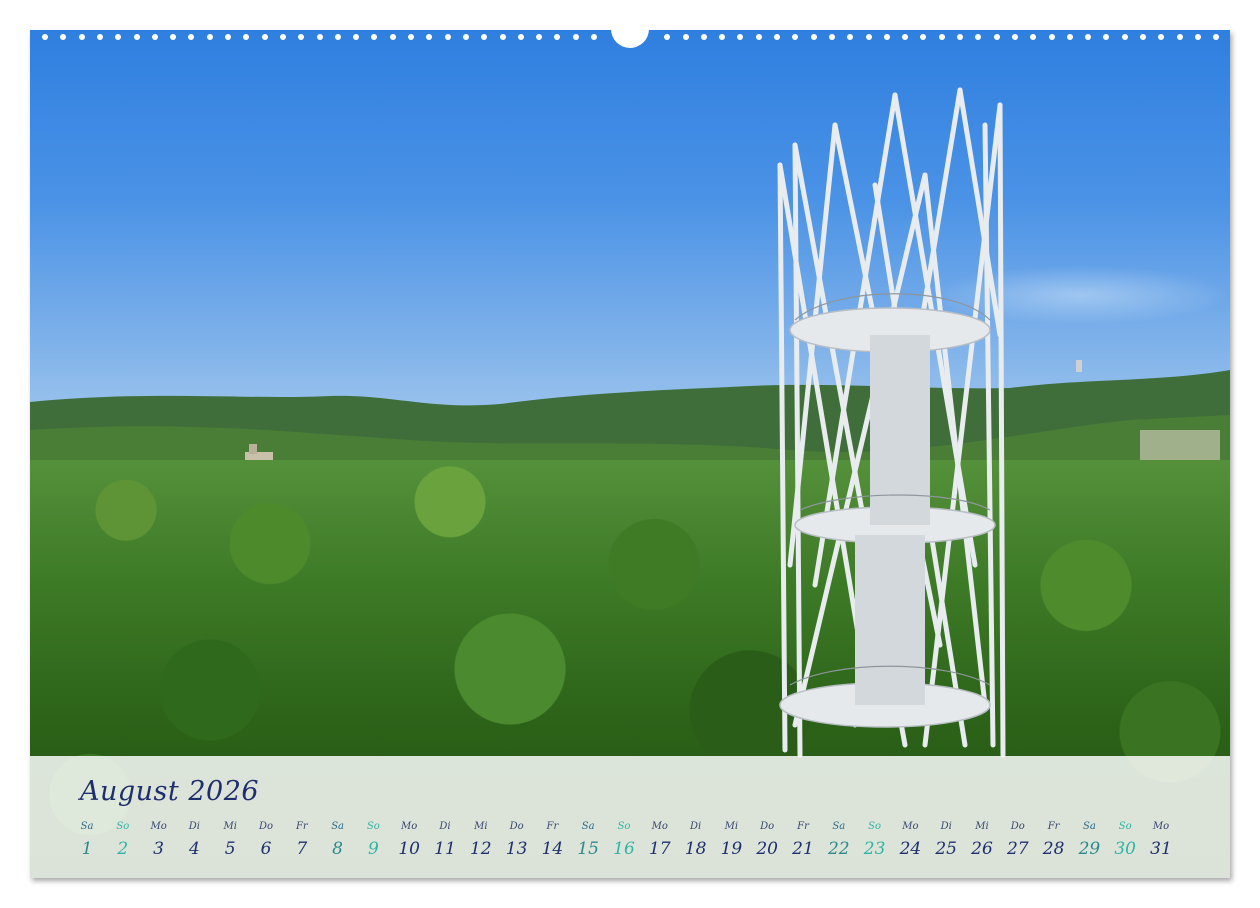 The height and width of the screenshot is (908, 1260). I want to click on day-number: 17, so click(659, 849).